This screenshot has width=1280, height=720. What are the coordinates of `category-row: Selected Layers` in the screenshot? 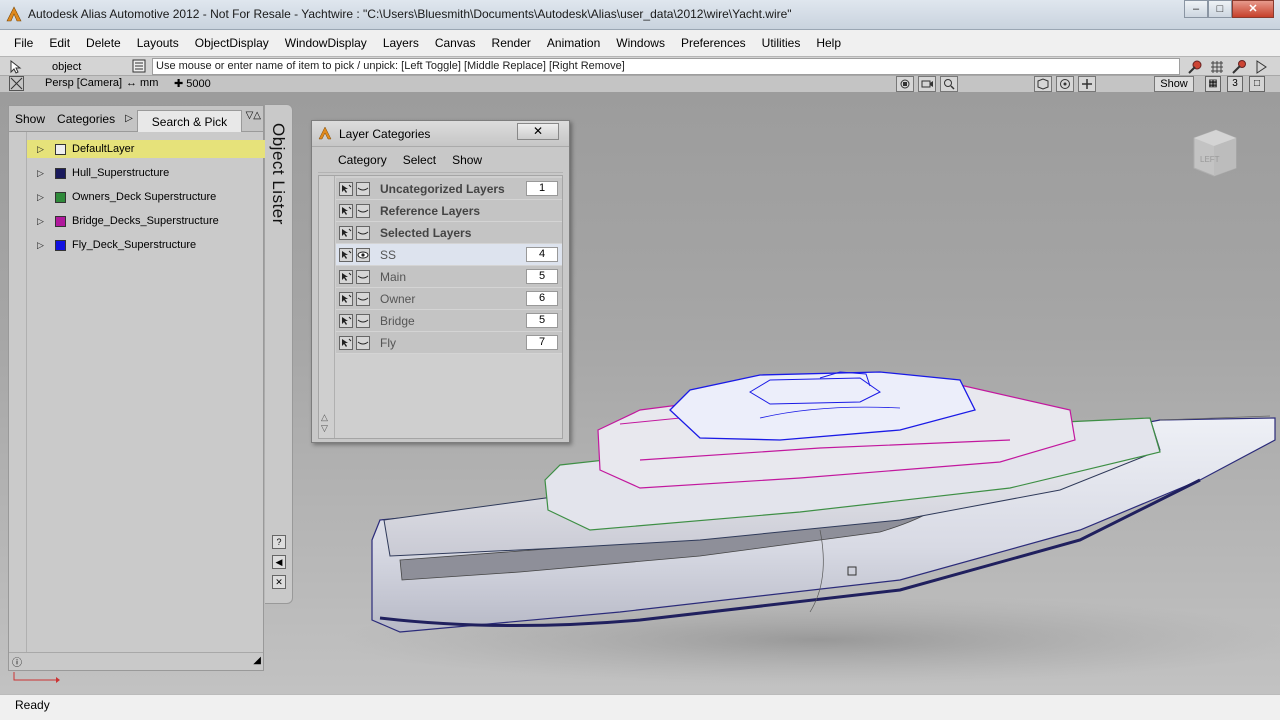 It's located at (449, 233).